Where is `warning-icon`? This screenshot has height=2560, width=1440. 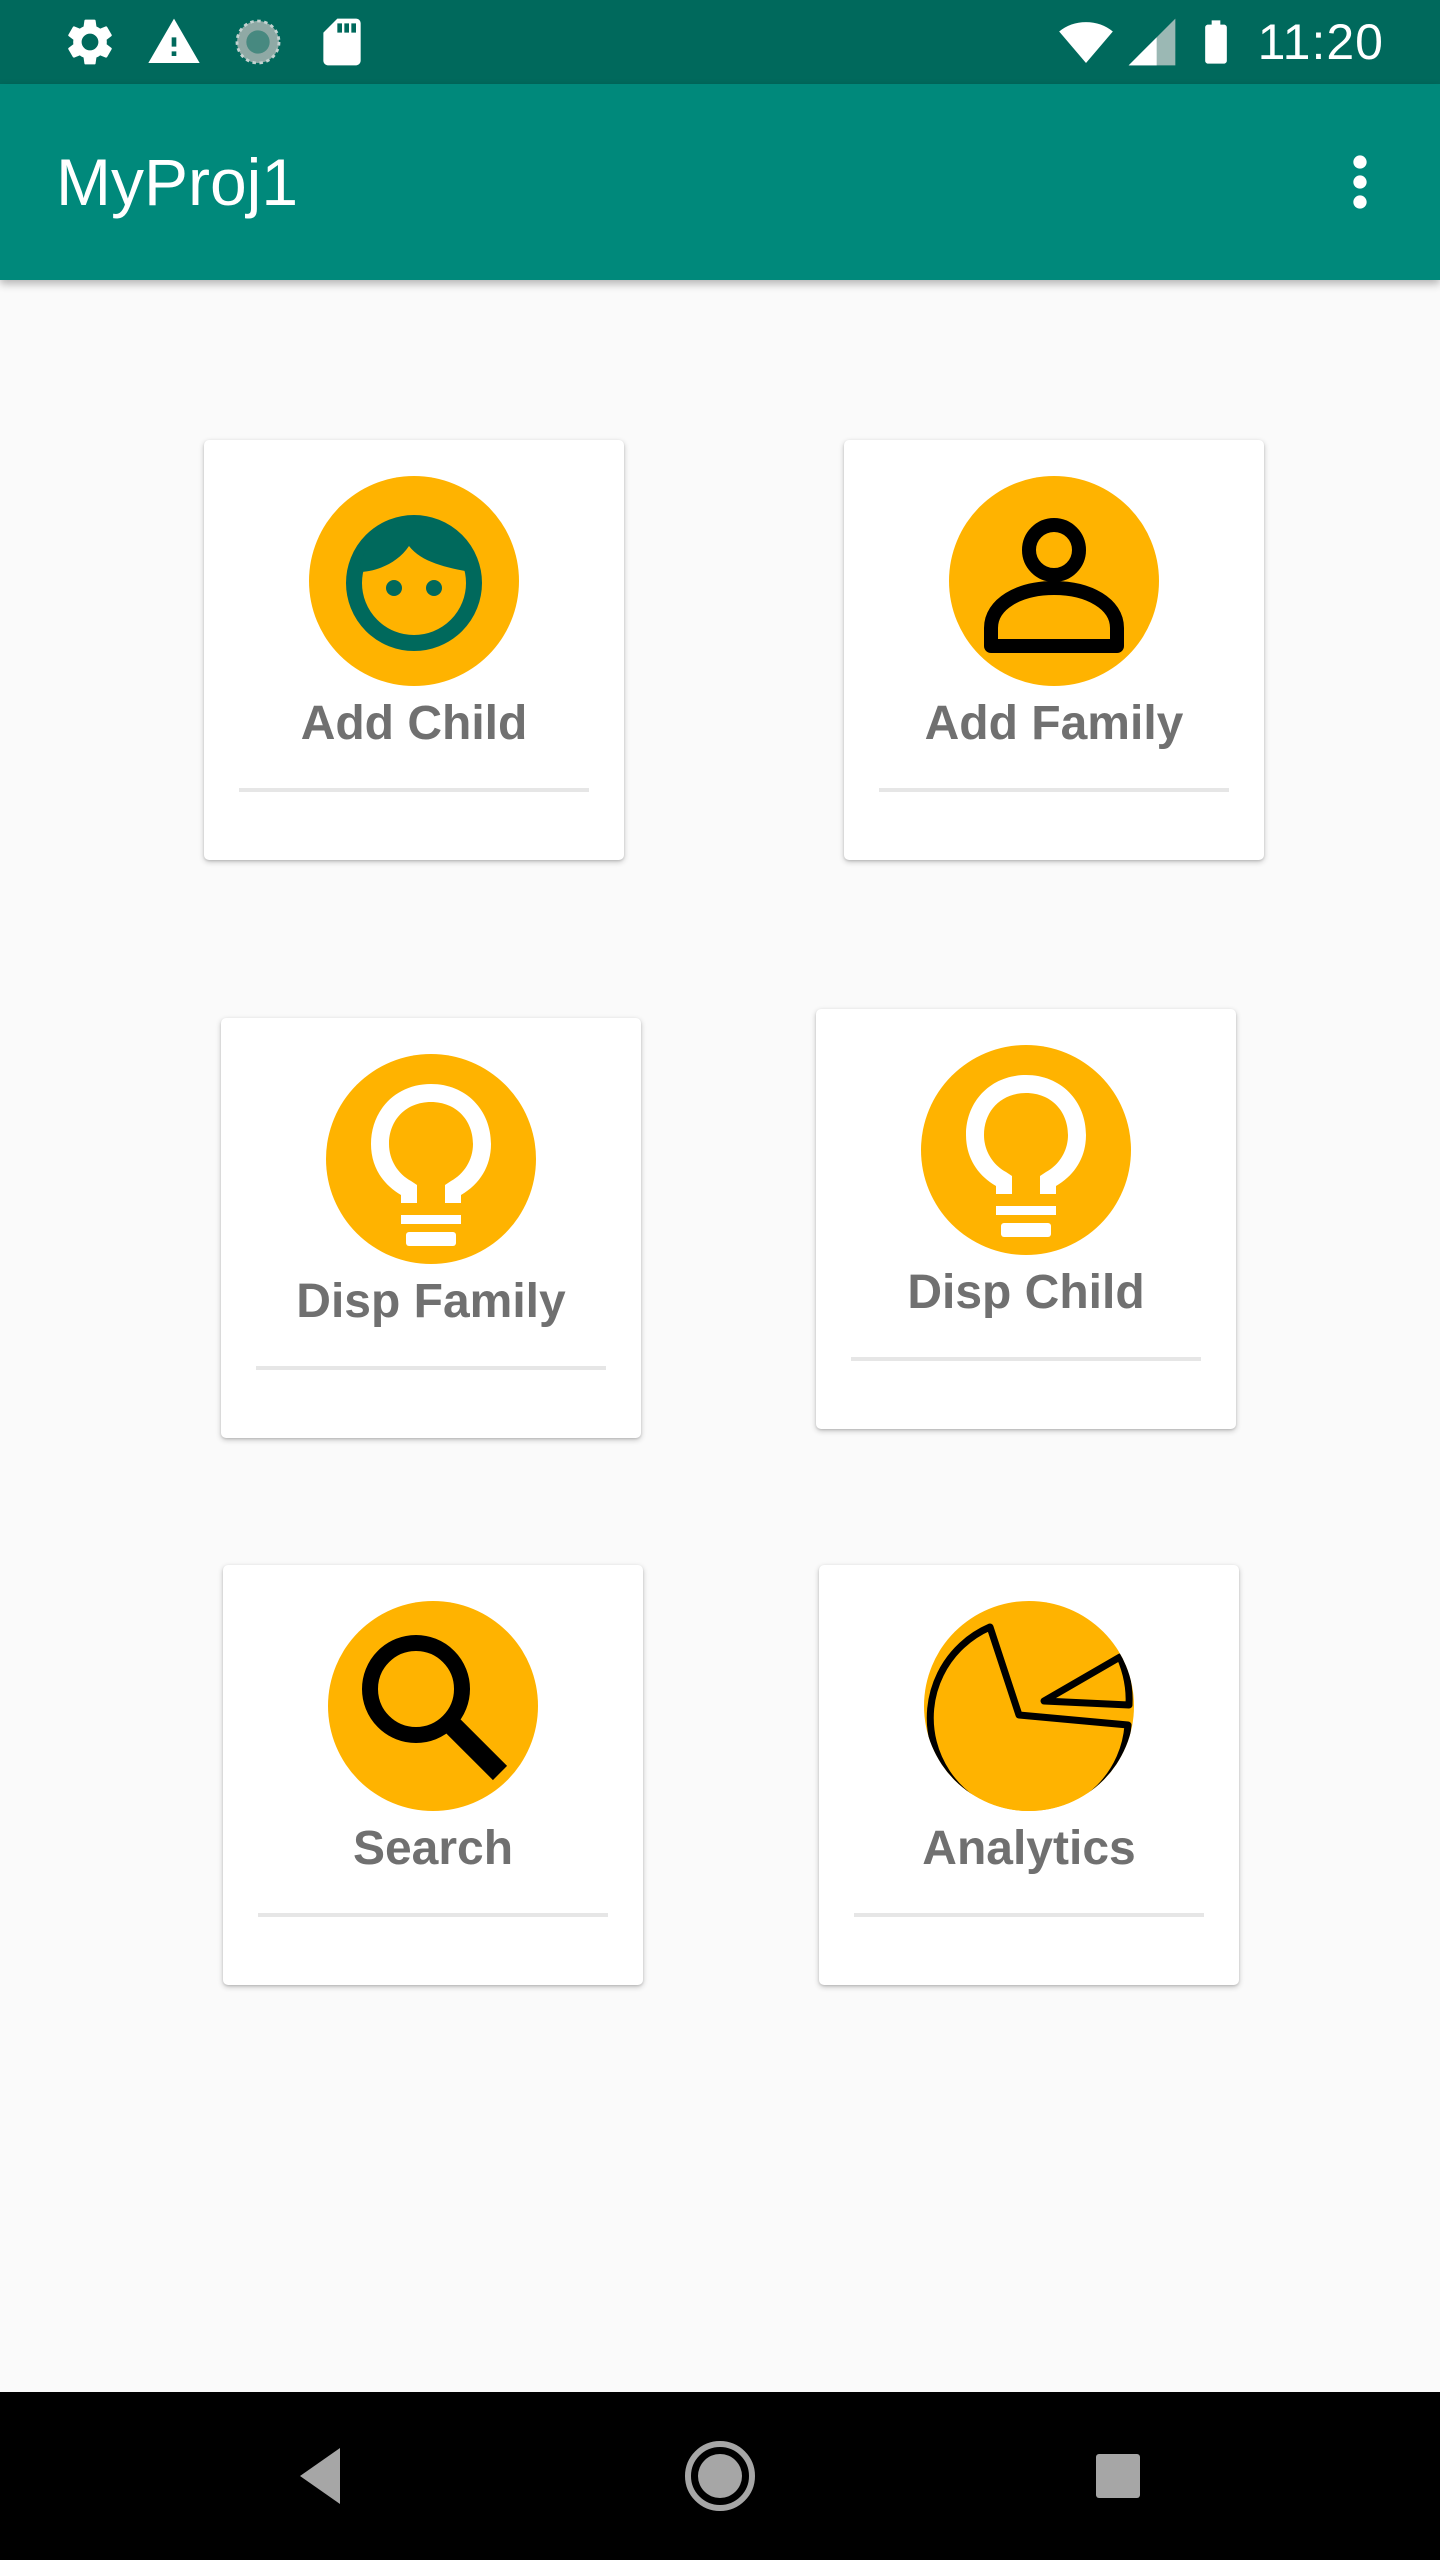 warning-icon is located at coordinates (174, 42).